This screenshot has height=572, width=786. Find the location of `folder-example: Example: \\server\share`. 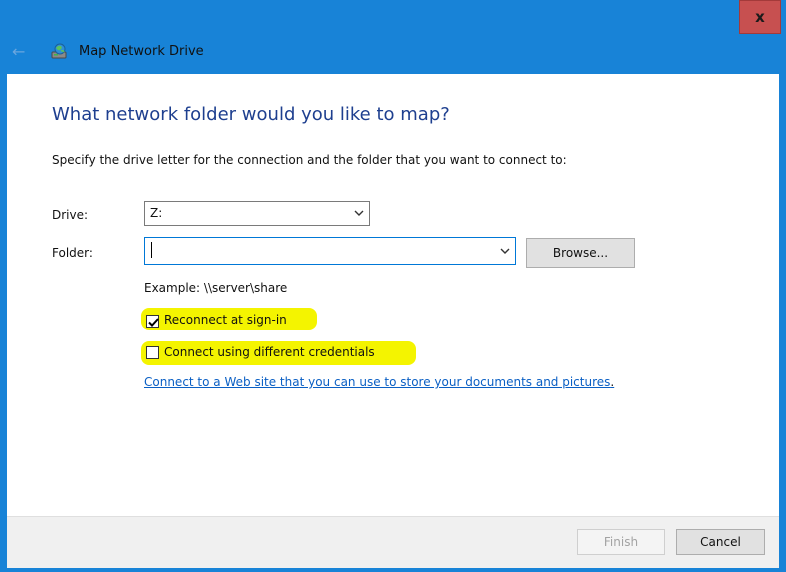

folder-example: Example: \\server\share is located at coordinates (216, 288).